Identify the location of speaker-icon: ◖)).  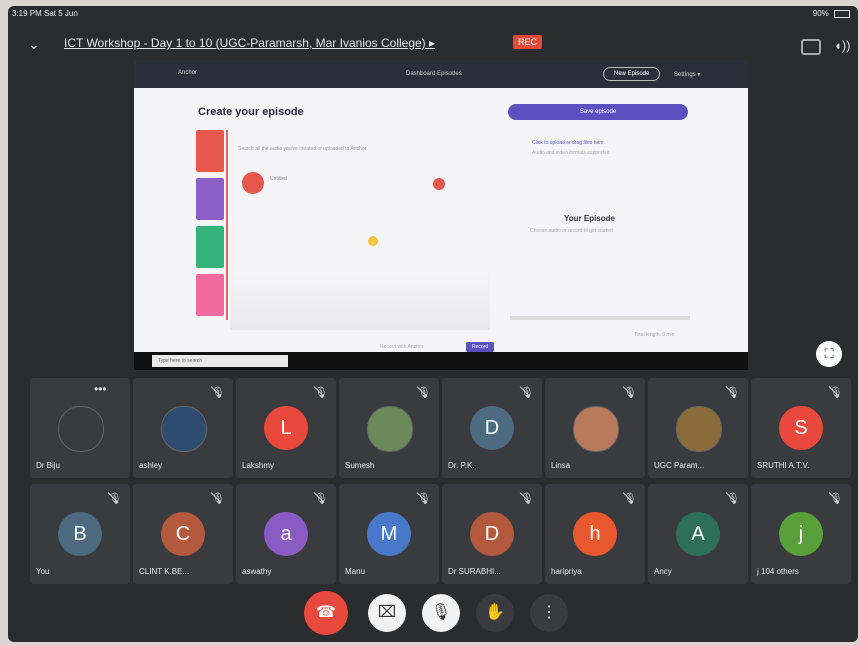
(842, 45).